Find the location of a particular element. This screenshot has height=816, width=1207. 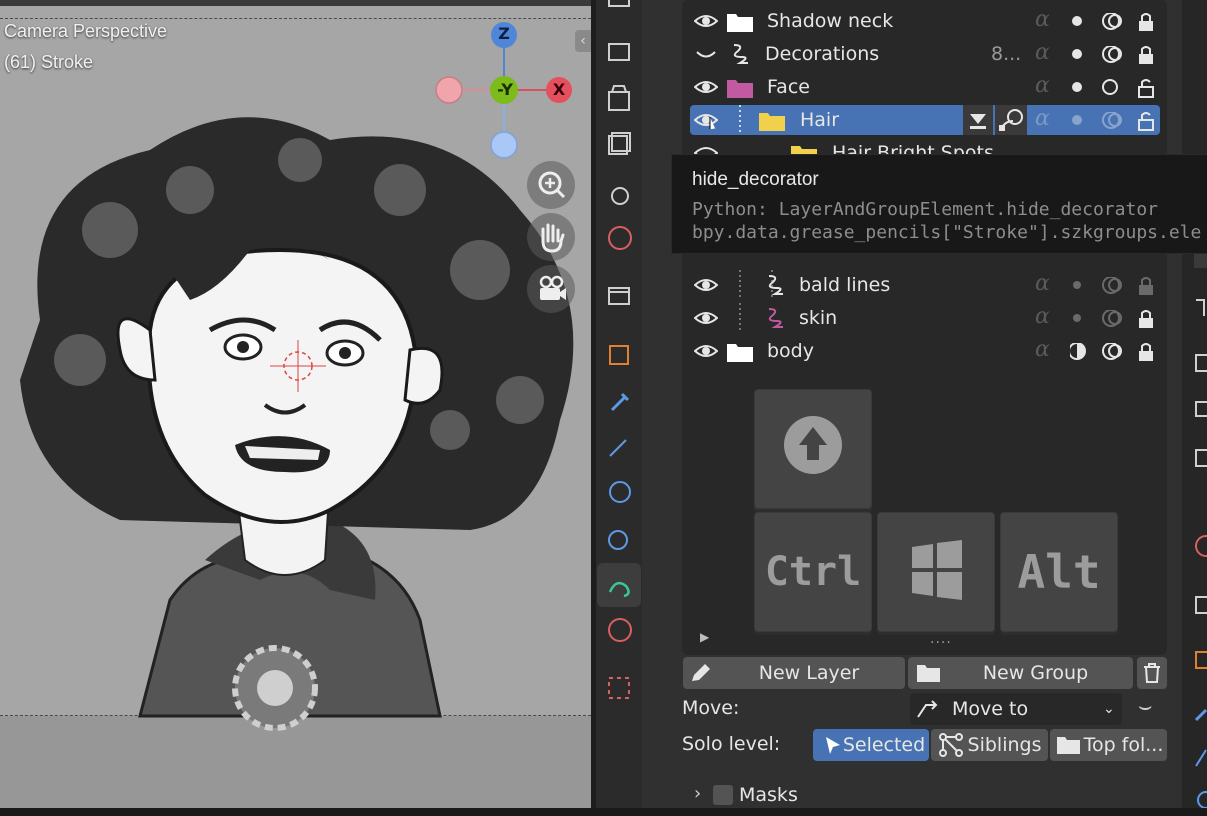

move-icon is located at coordinates (927, 709).